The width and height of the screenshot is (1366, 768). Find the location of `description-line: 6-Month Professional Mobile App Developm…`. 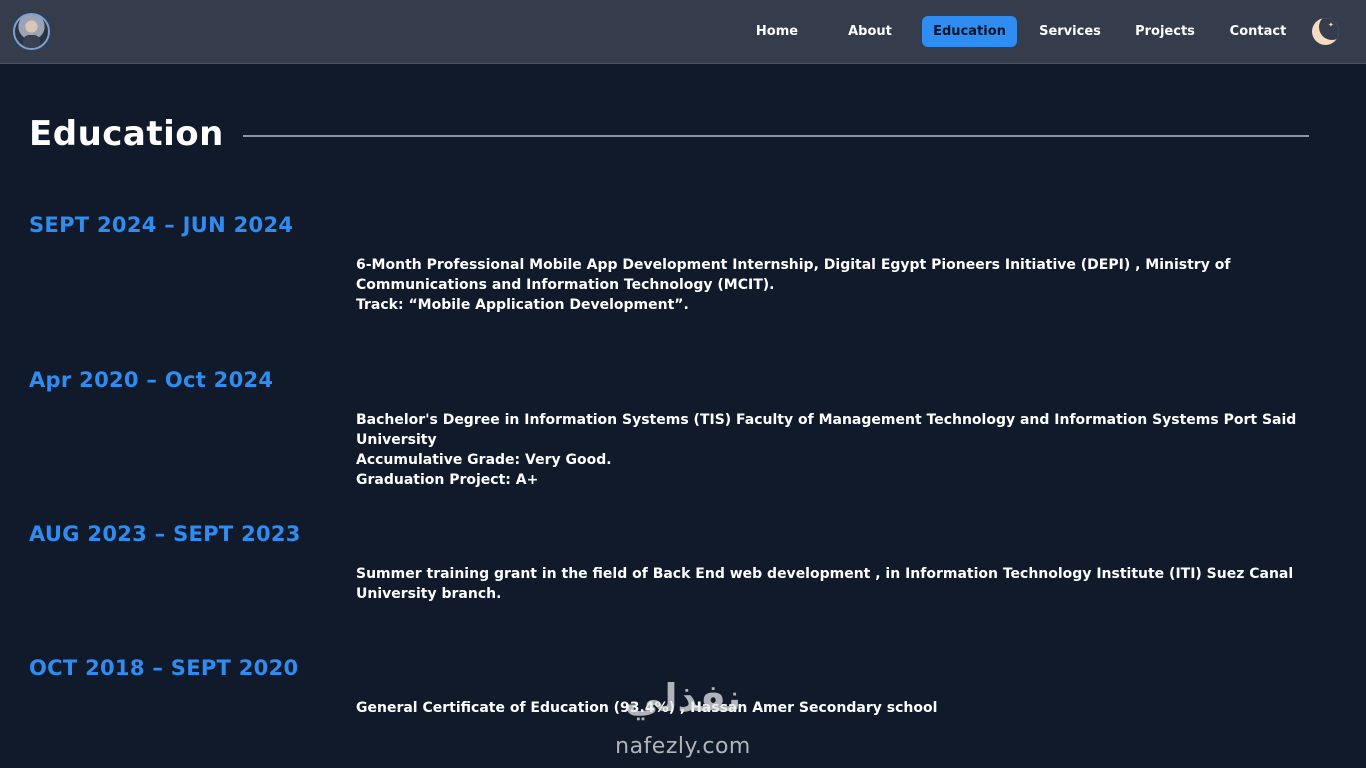

description-line: 6-Month Professional Mobile App Developm… is located at coordinates (793, 275).